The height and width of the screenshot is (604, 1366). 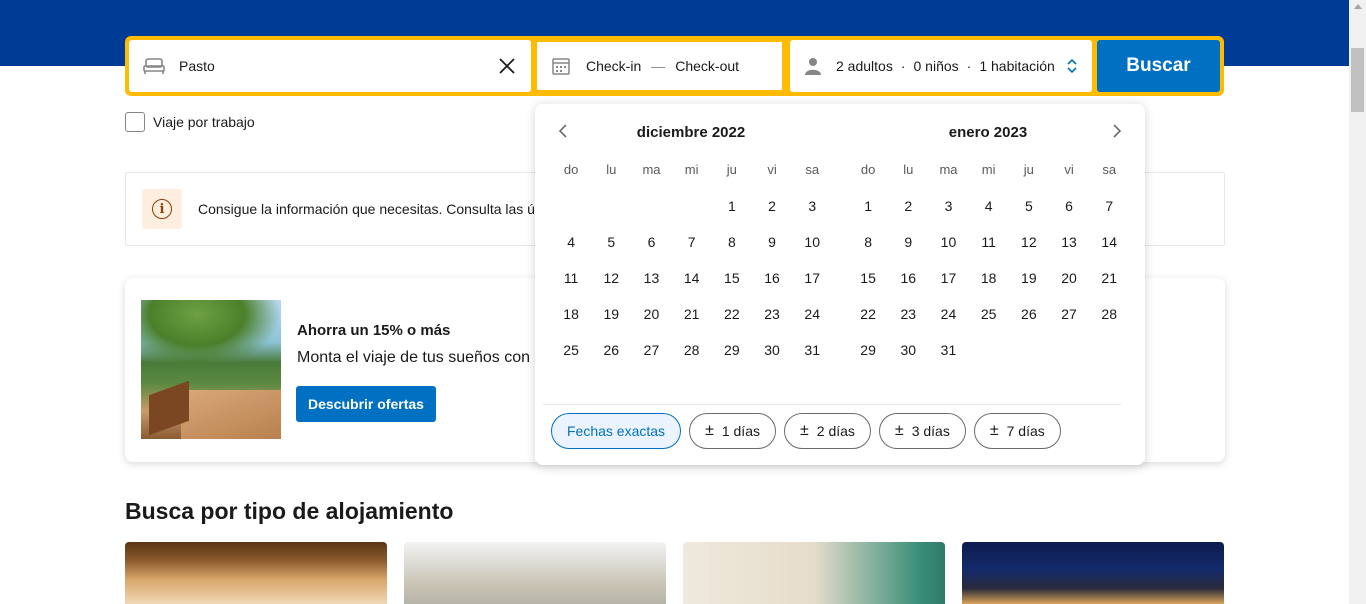 What do you see at coordinates (1158, 66) in the screenshot?
I see `search-button: Buscar` at bounding box center [1158, 66].